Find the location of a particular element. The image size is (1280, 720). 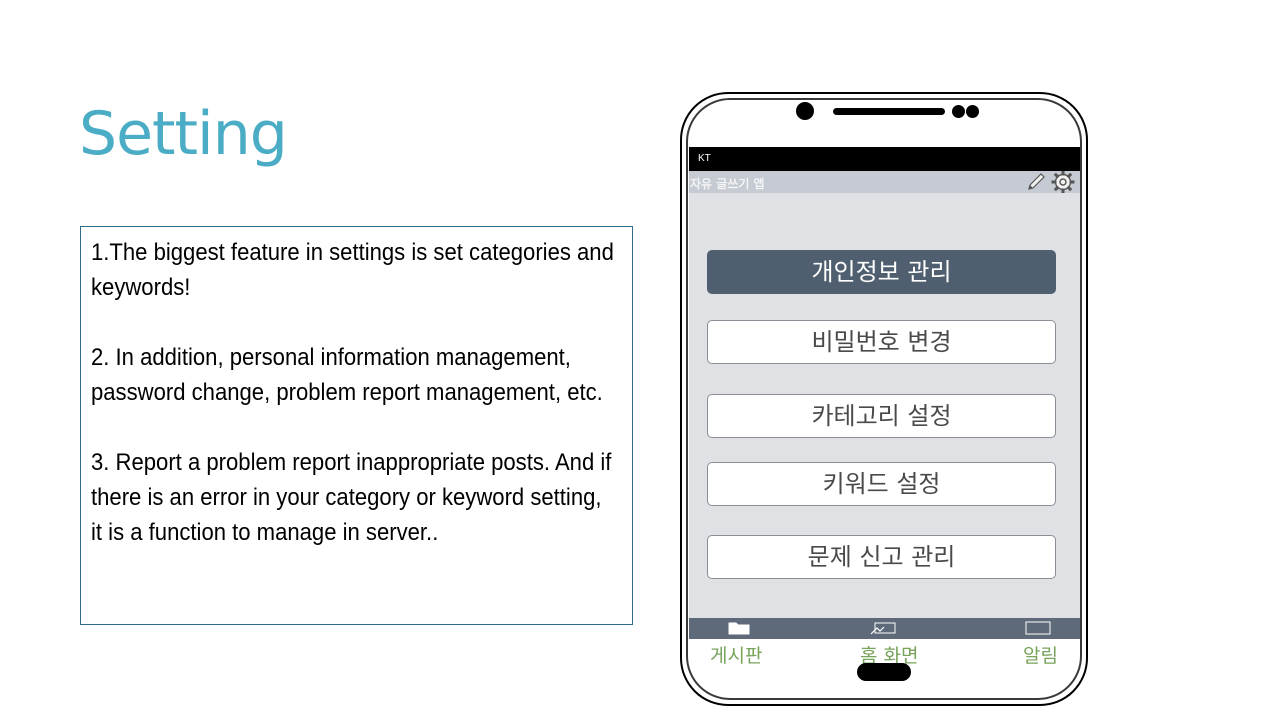

bottom-tab-bar is located at coordinates (884, 628).